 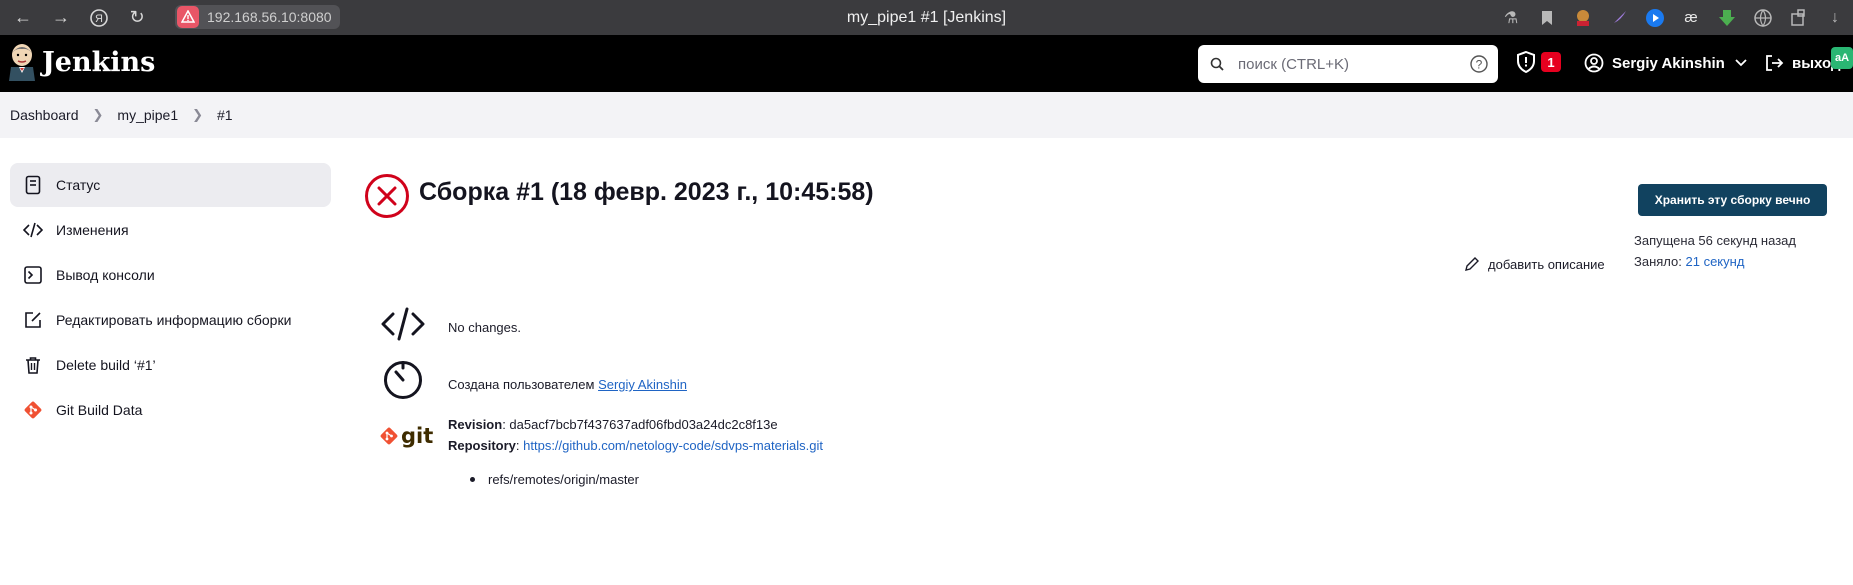 I want to click on jenkins-header: Jenkins ? 1 Sergiy Akinshin выход aA, so click(x=926, y=63).